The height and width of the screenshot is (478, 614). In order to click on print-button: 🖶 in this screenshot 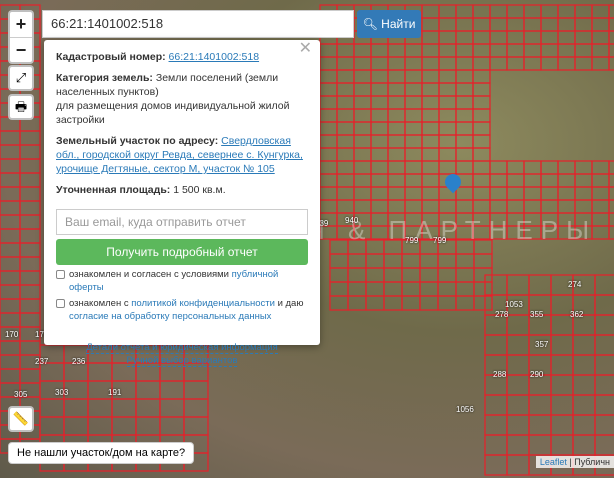, I will do `click(21, 107)`.